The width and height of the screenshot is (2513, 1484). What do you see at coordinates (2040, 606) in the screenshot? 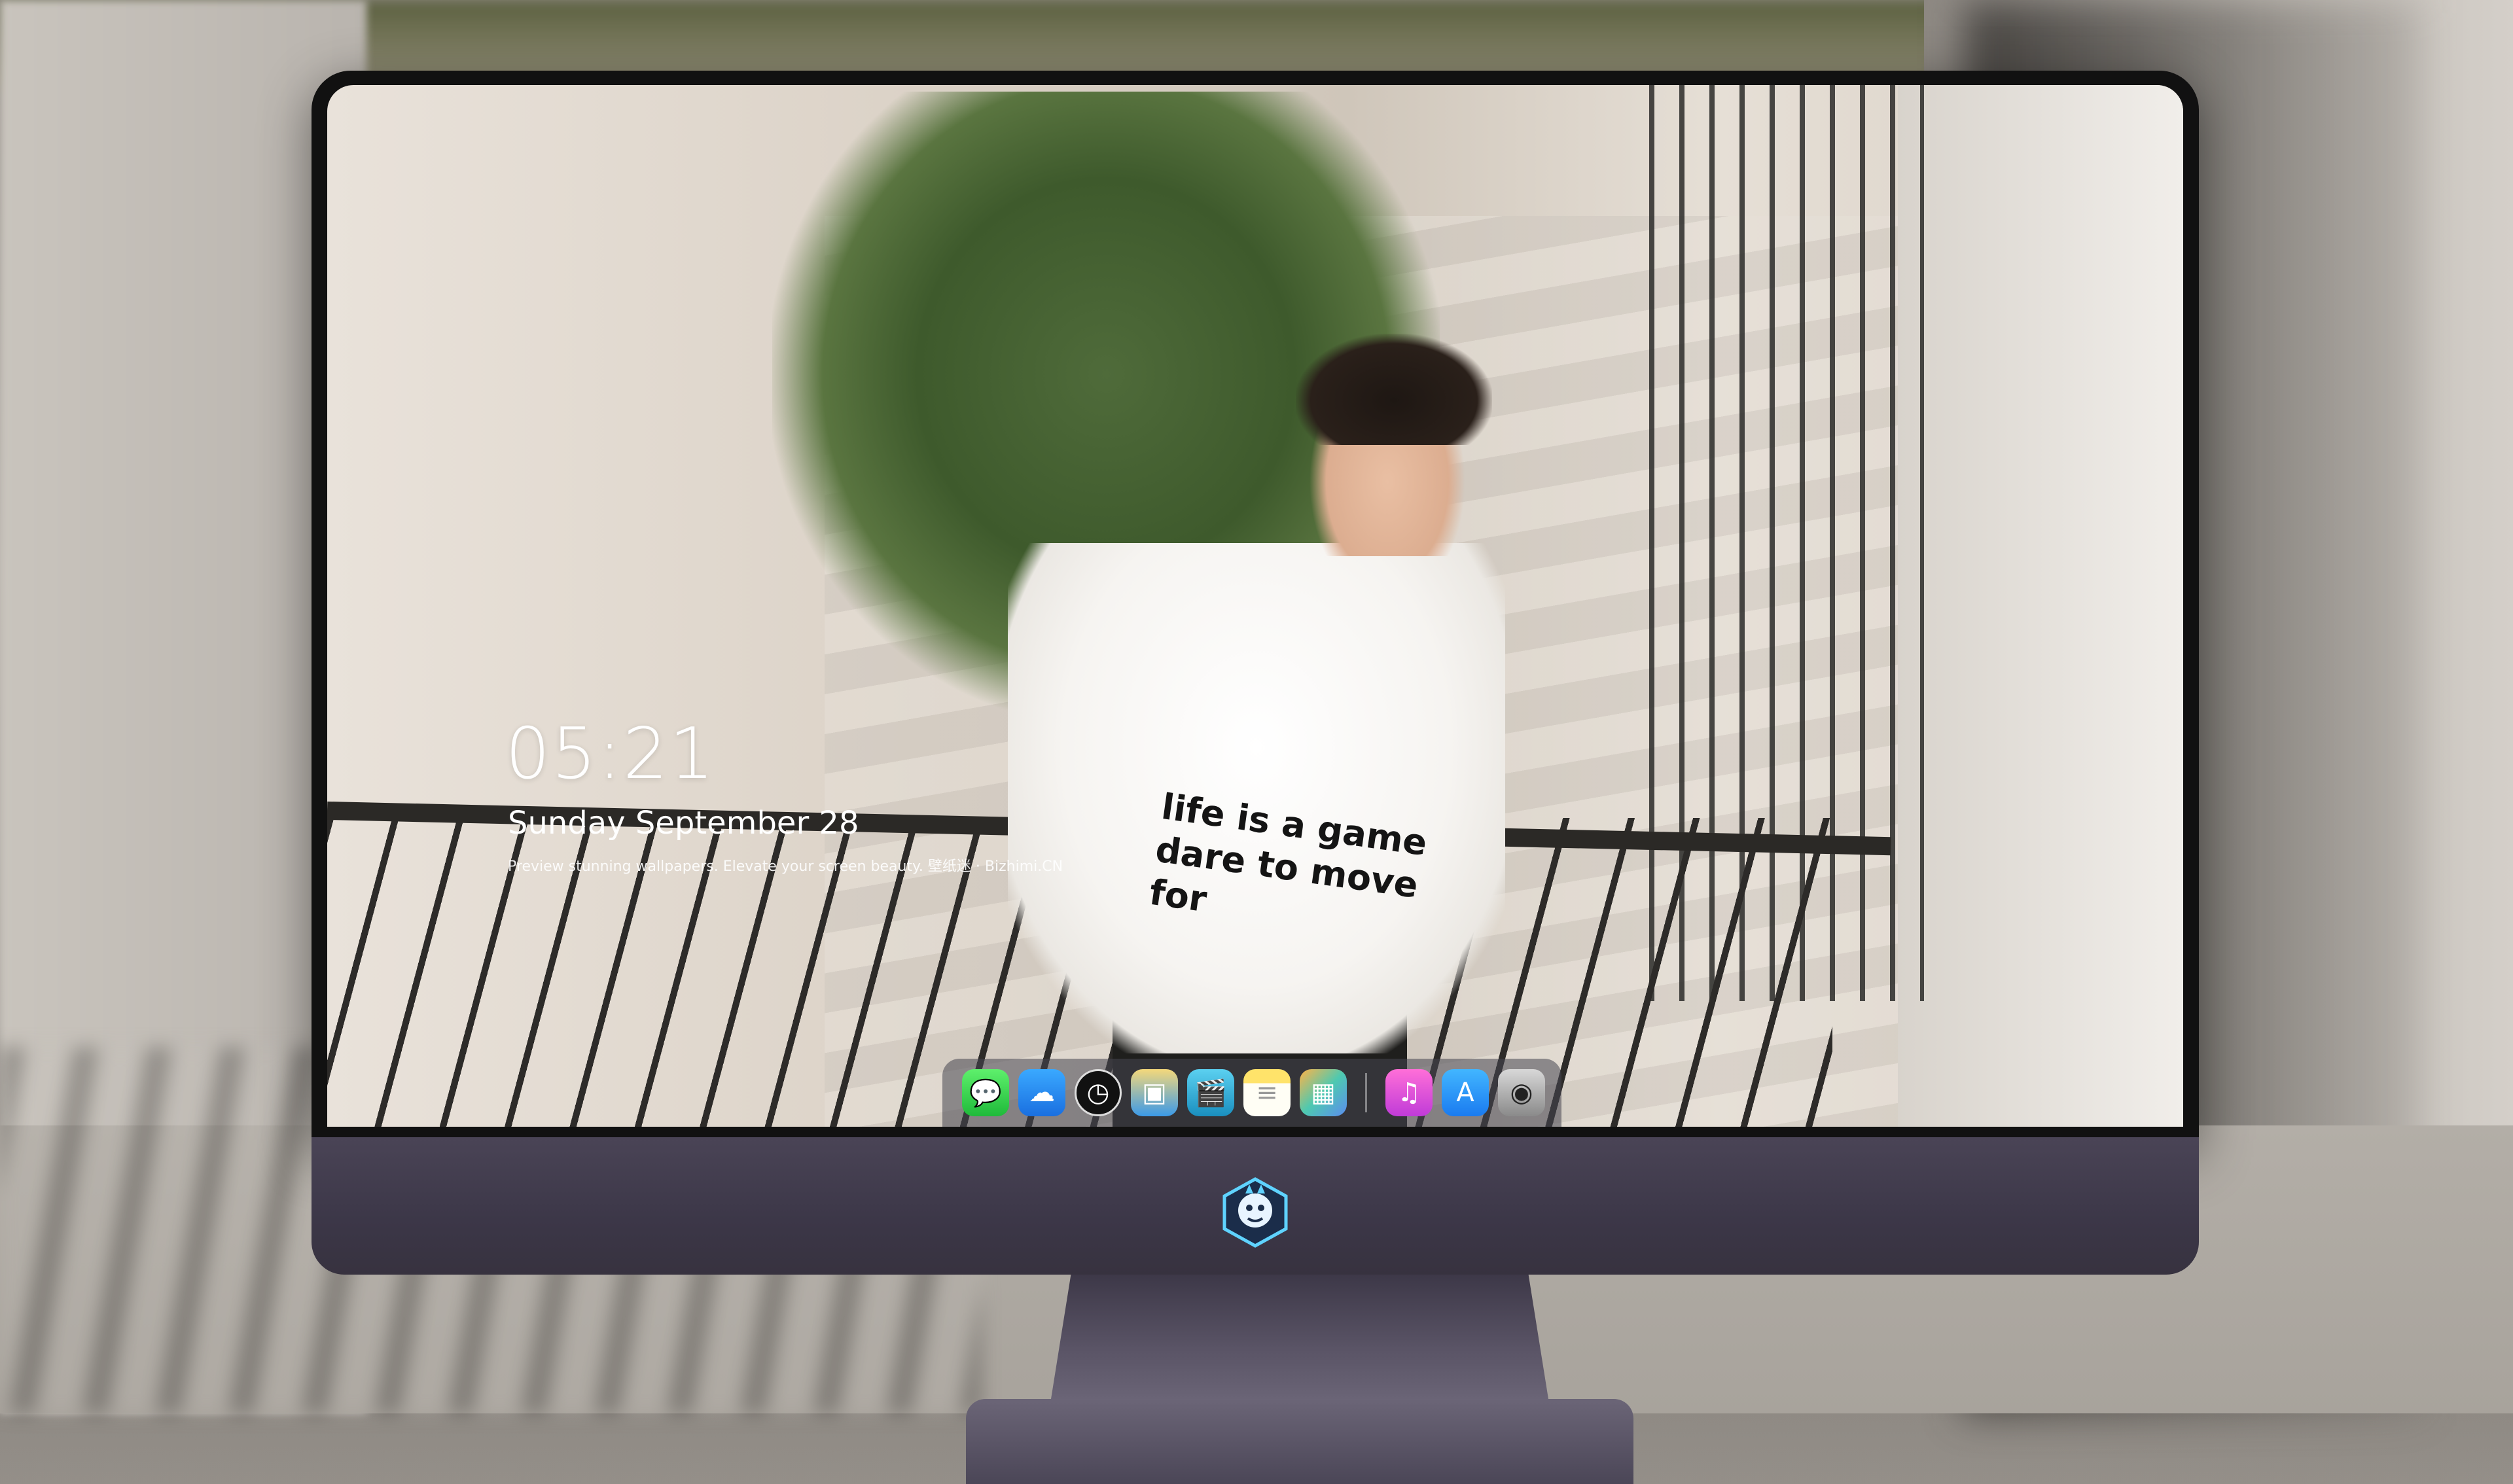
I see `wallpaper-right-wall` at bounding box center [2040, 606].